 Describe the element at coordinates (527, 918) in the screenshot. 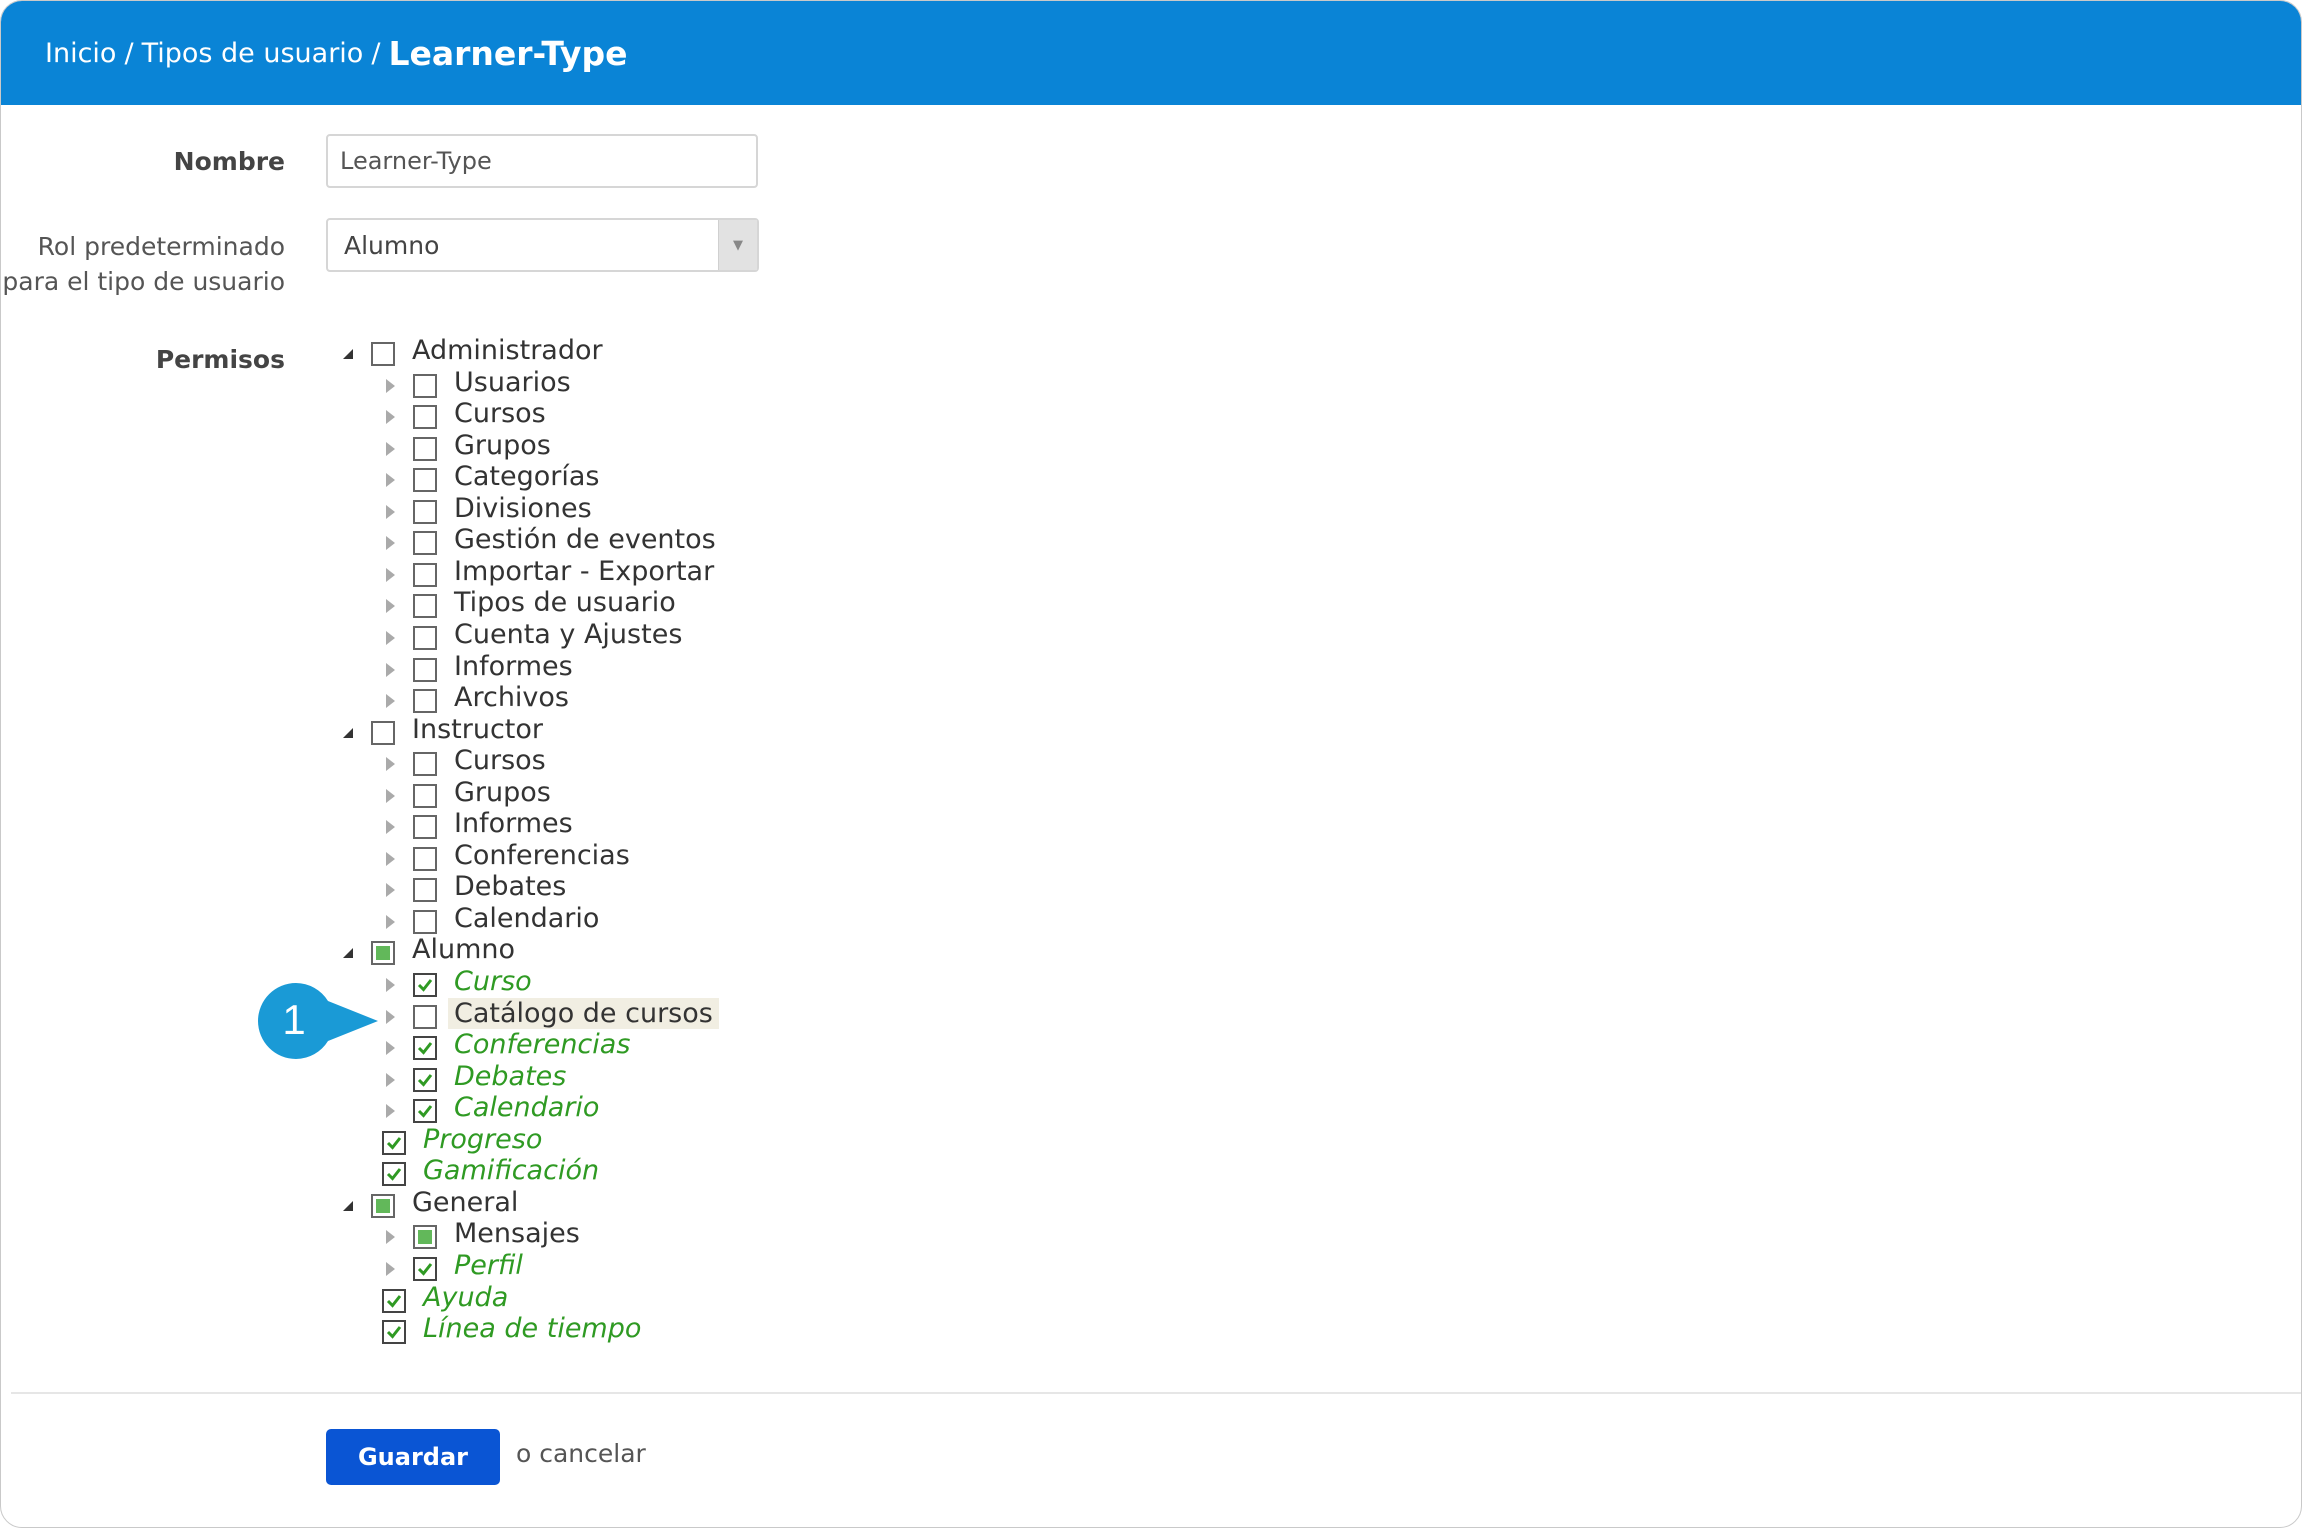

I see `tree-item-label: Calendario` at that location.